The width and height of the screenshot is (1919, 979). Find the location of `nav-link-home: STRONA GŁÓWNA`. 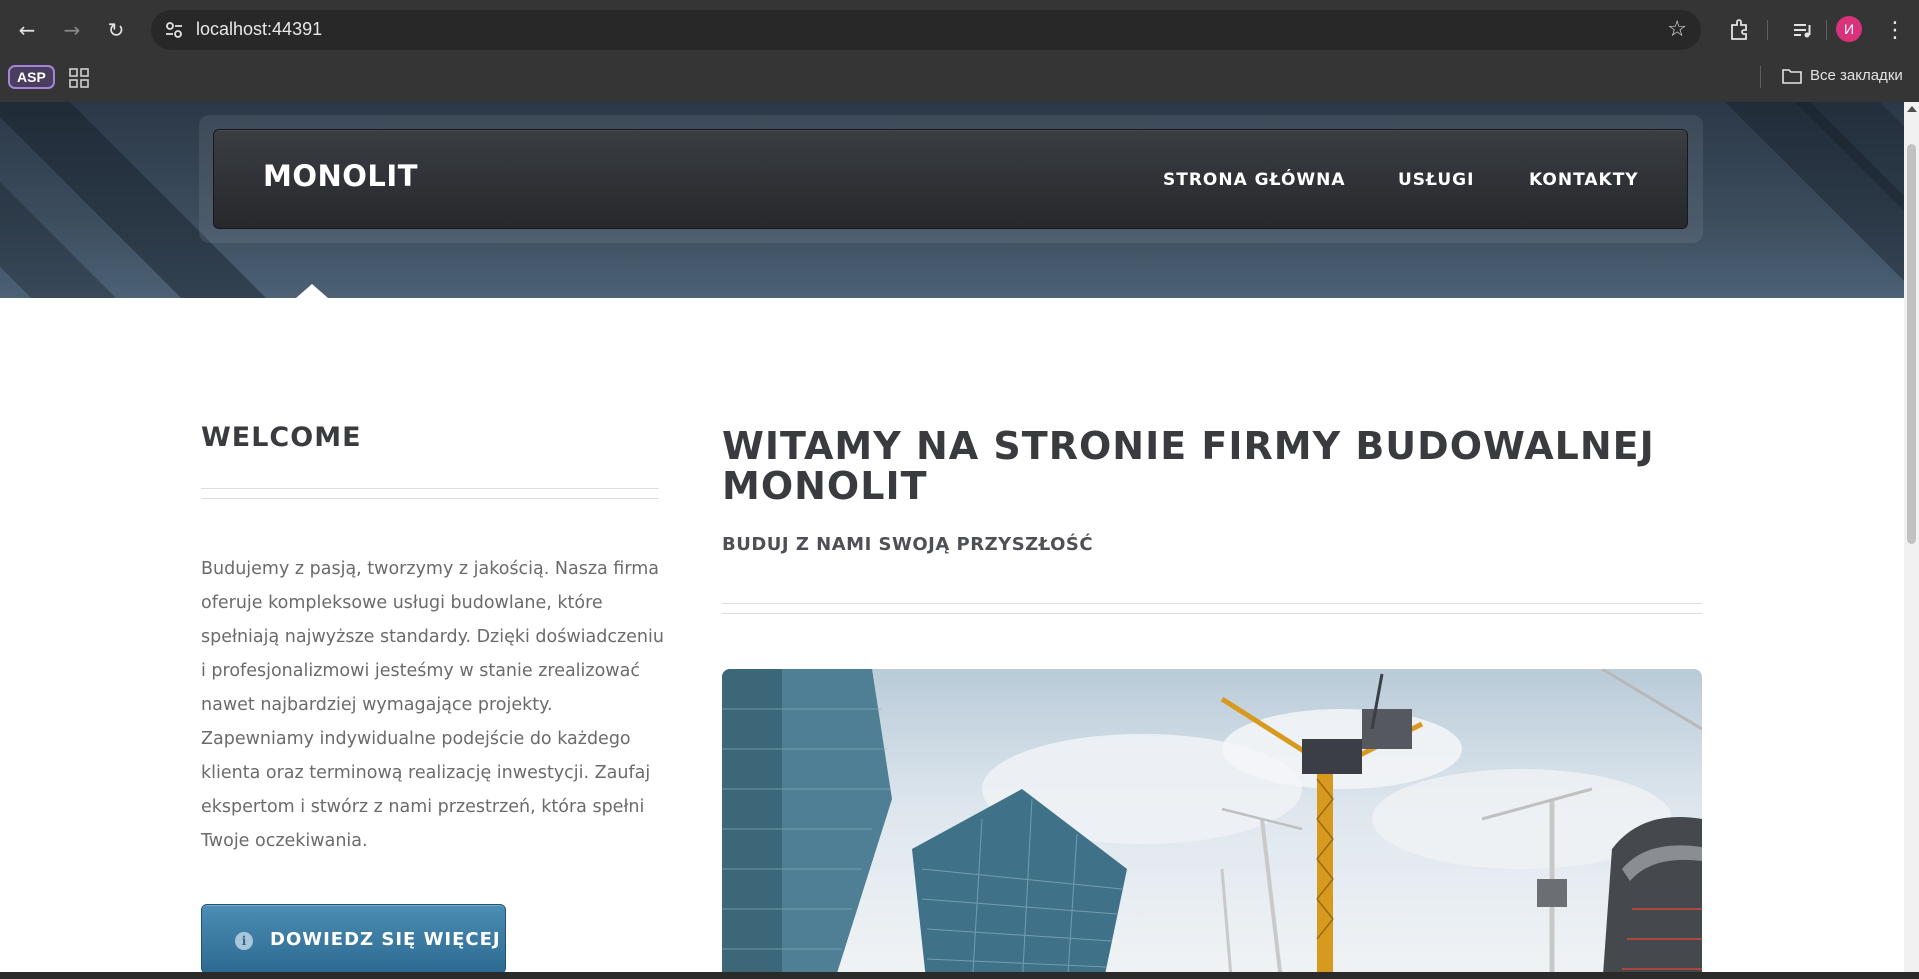

nav-link-home: STRONA GŁÓWNA is located at coordinates (1254, 180).